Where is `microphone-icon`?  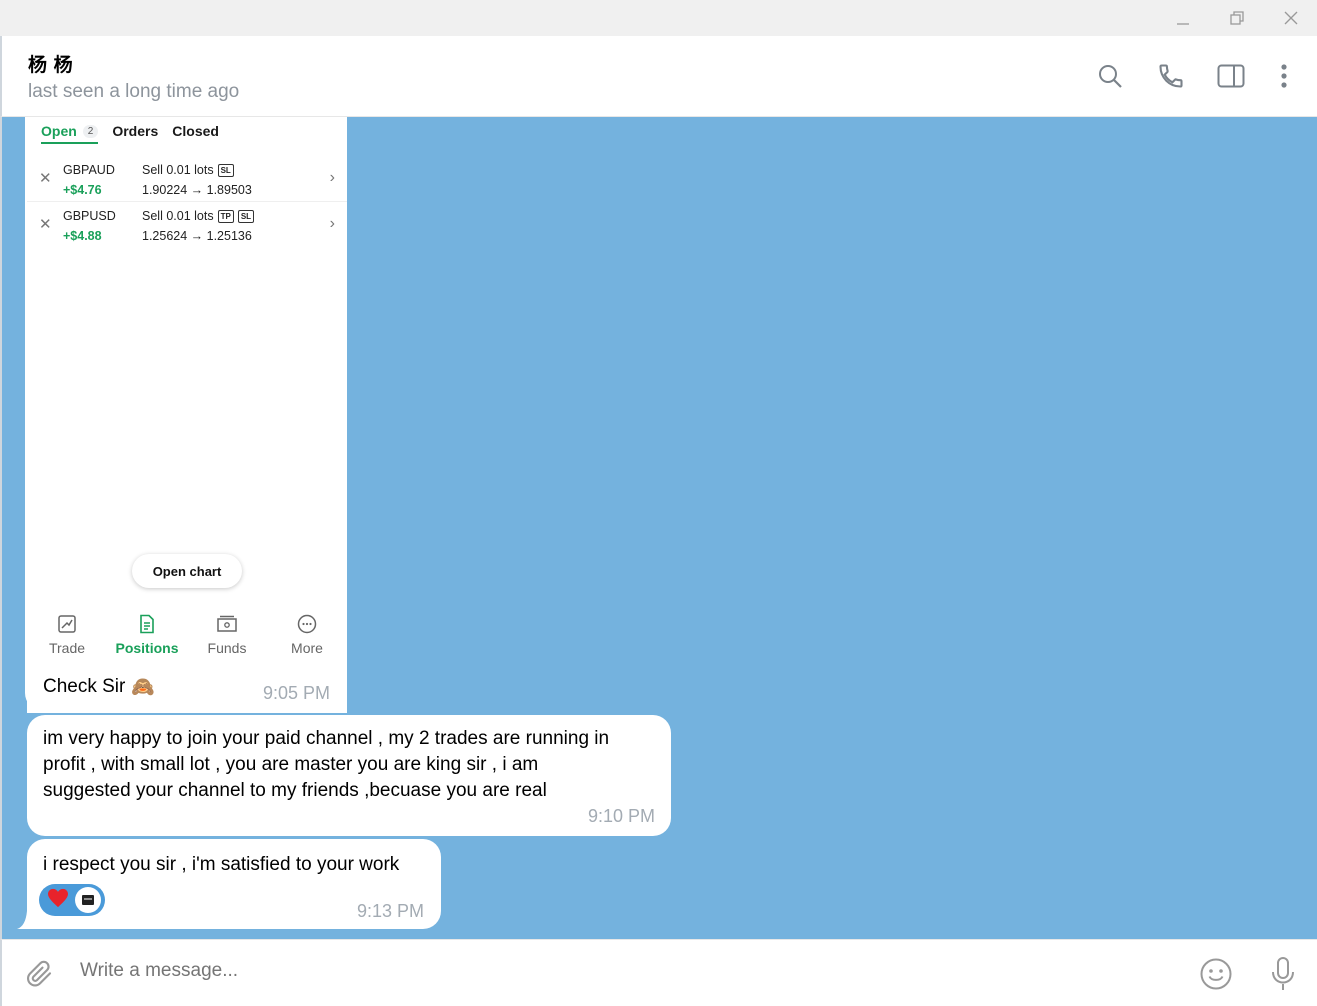
microphone-icon is located at coordinates (1283, 974).